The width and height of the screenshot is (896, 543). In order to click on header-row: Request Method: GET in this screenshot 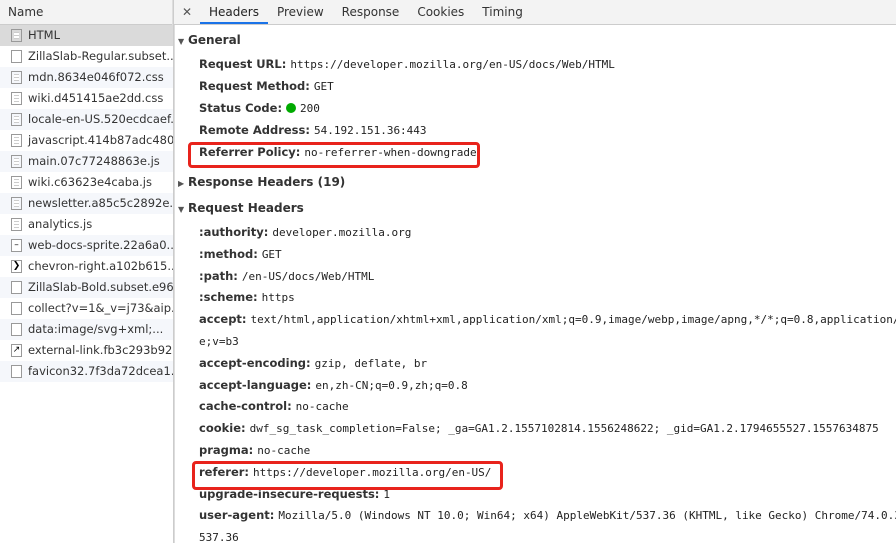, I will do `click(266, 86)`.